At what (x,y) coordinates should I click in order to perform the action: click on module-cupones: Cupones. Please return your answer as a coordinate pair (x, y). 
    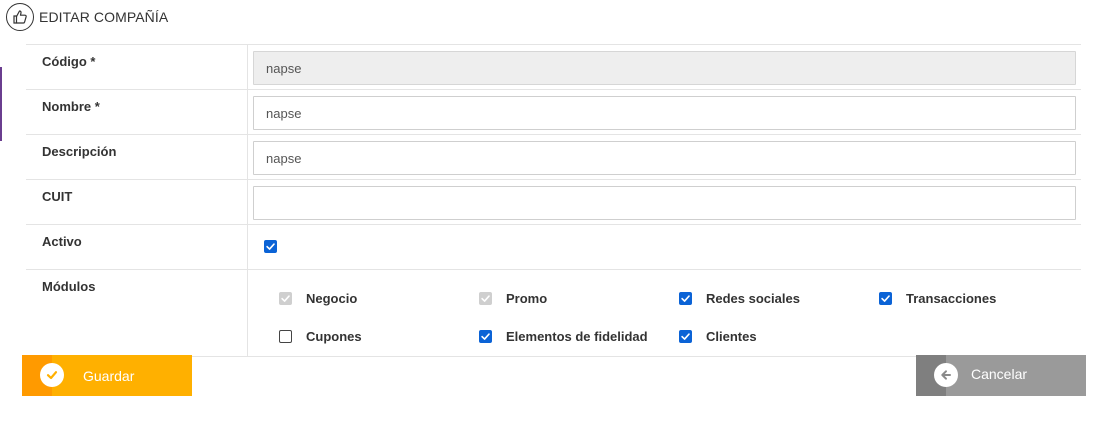
    Looking at the image, I should click on (320, 336).